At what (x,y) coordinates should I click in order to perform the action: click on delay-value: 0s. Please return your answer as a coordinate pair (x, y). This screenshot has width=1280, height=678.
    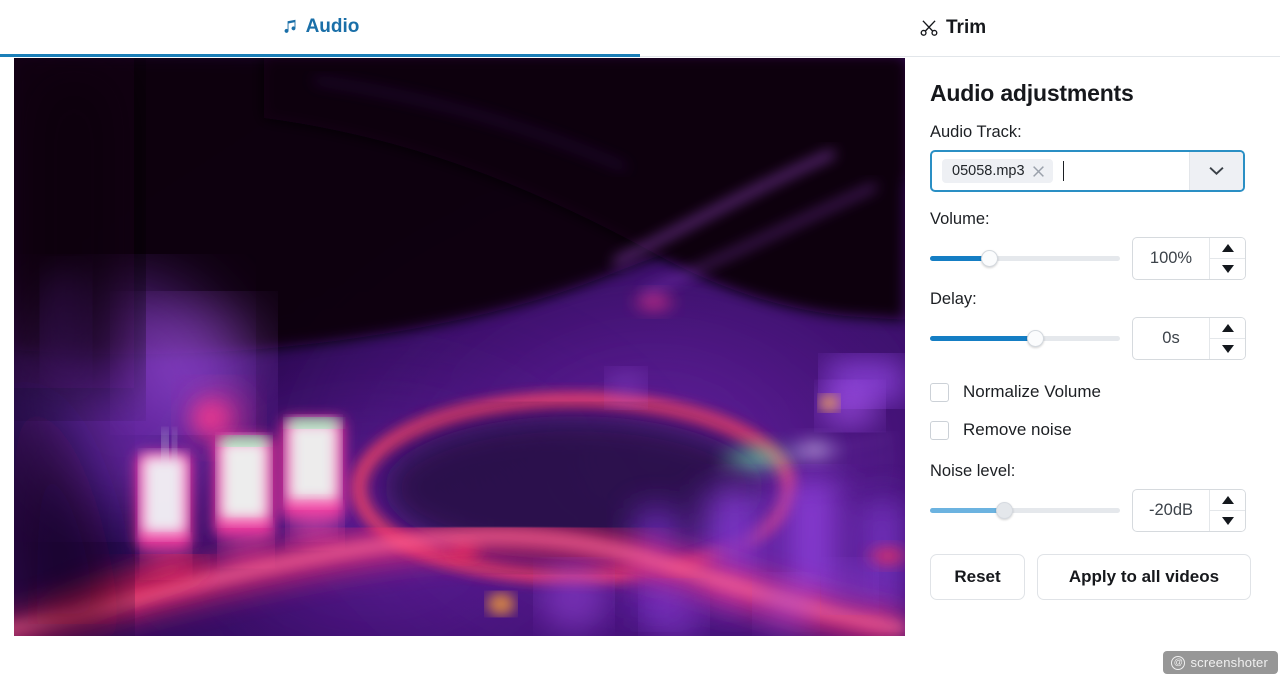
    Looking at the image, I should click on (1171, 338).